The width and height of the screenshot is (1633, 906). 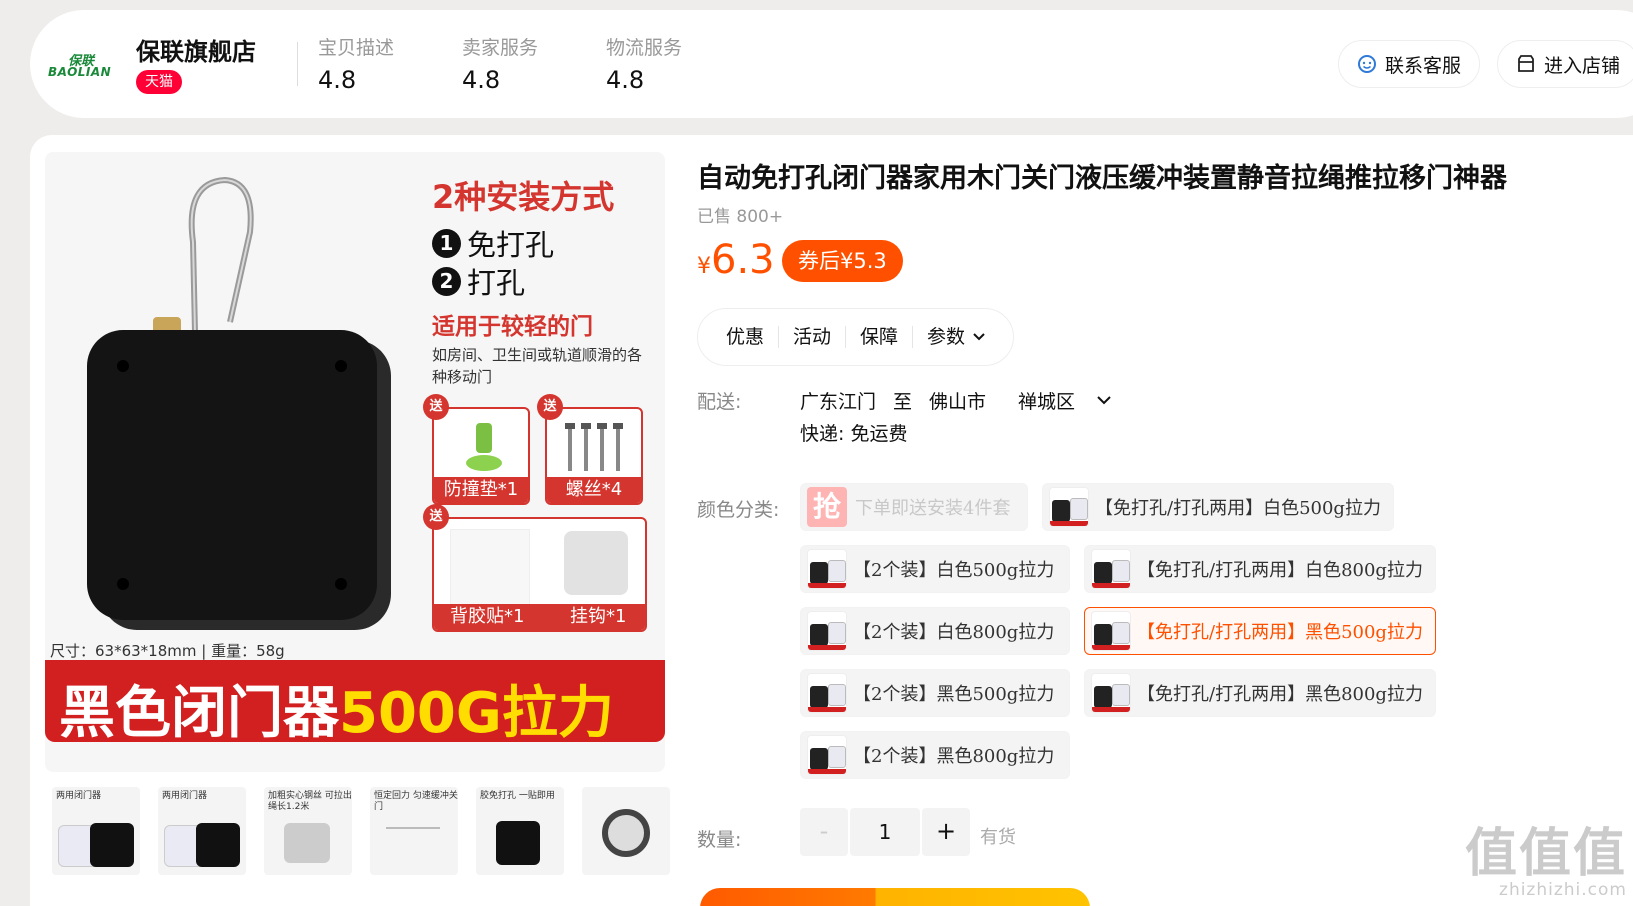 I want to click on sku-option: 【免打孔/打孔两用】黑色800g拉力, so click(x=1260, y=693).